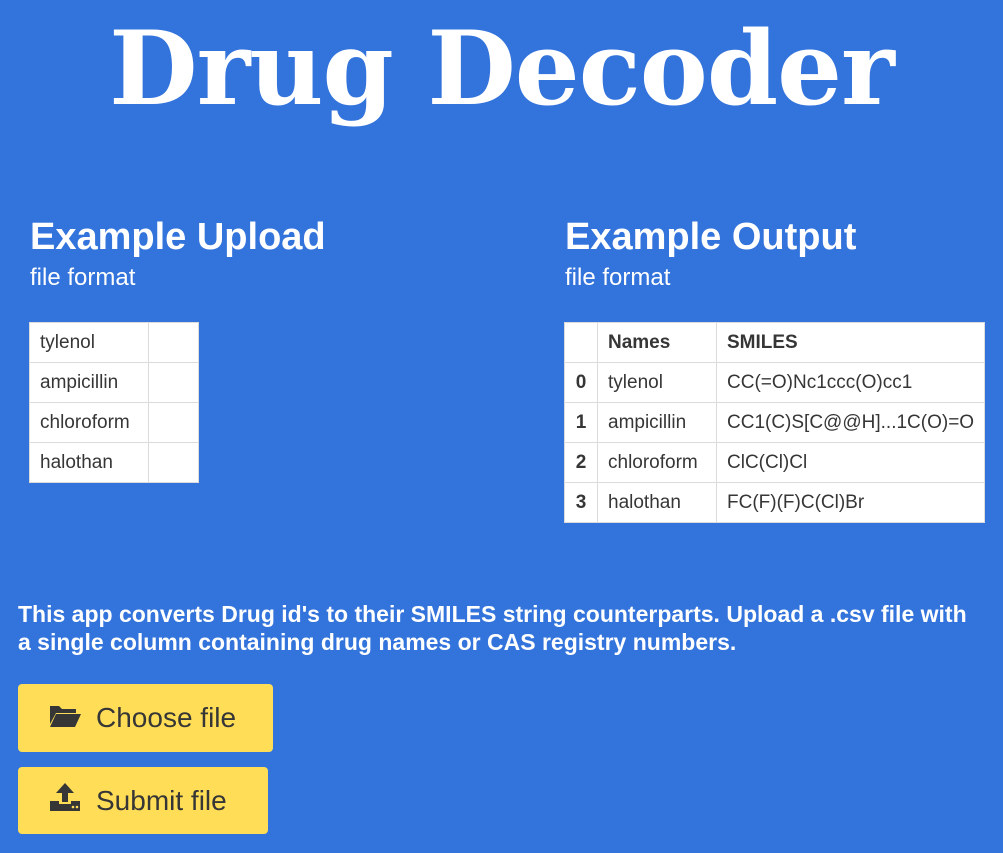  What do you see at coordinates (850, 422) in the screenshot?
I see `row-smiles: CC1(C)S[C@@H]...1C(O)=O` at bounding box center [850, 422].